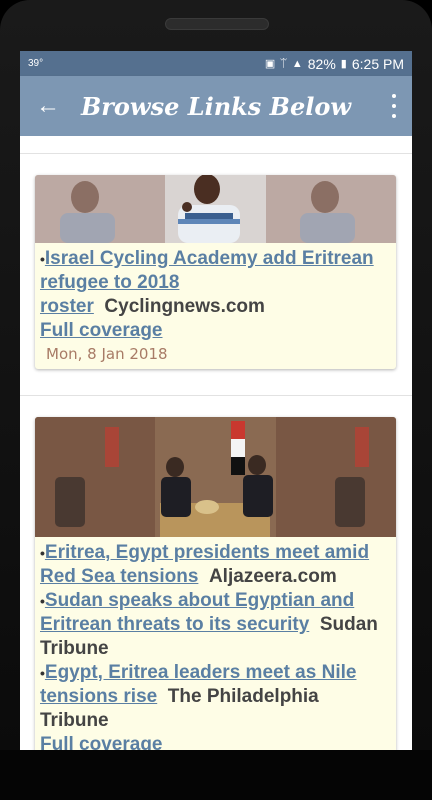 The image size is (432, 800). What do you see at coordinates (184, 306) in the screenshot?
I see `source-label: Cyclingnews.com` at bounding box center [184, 306].